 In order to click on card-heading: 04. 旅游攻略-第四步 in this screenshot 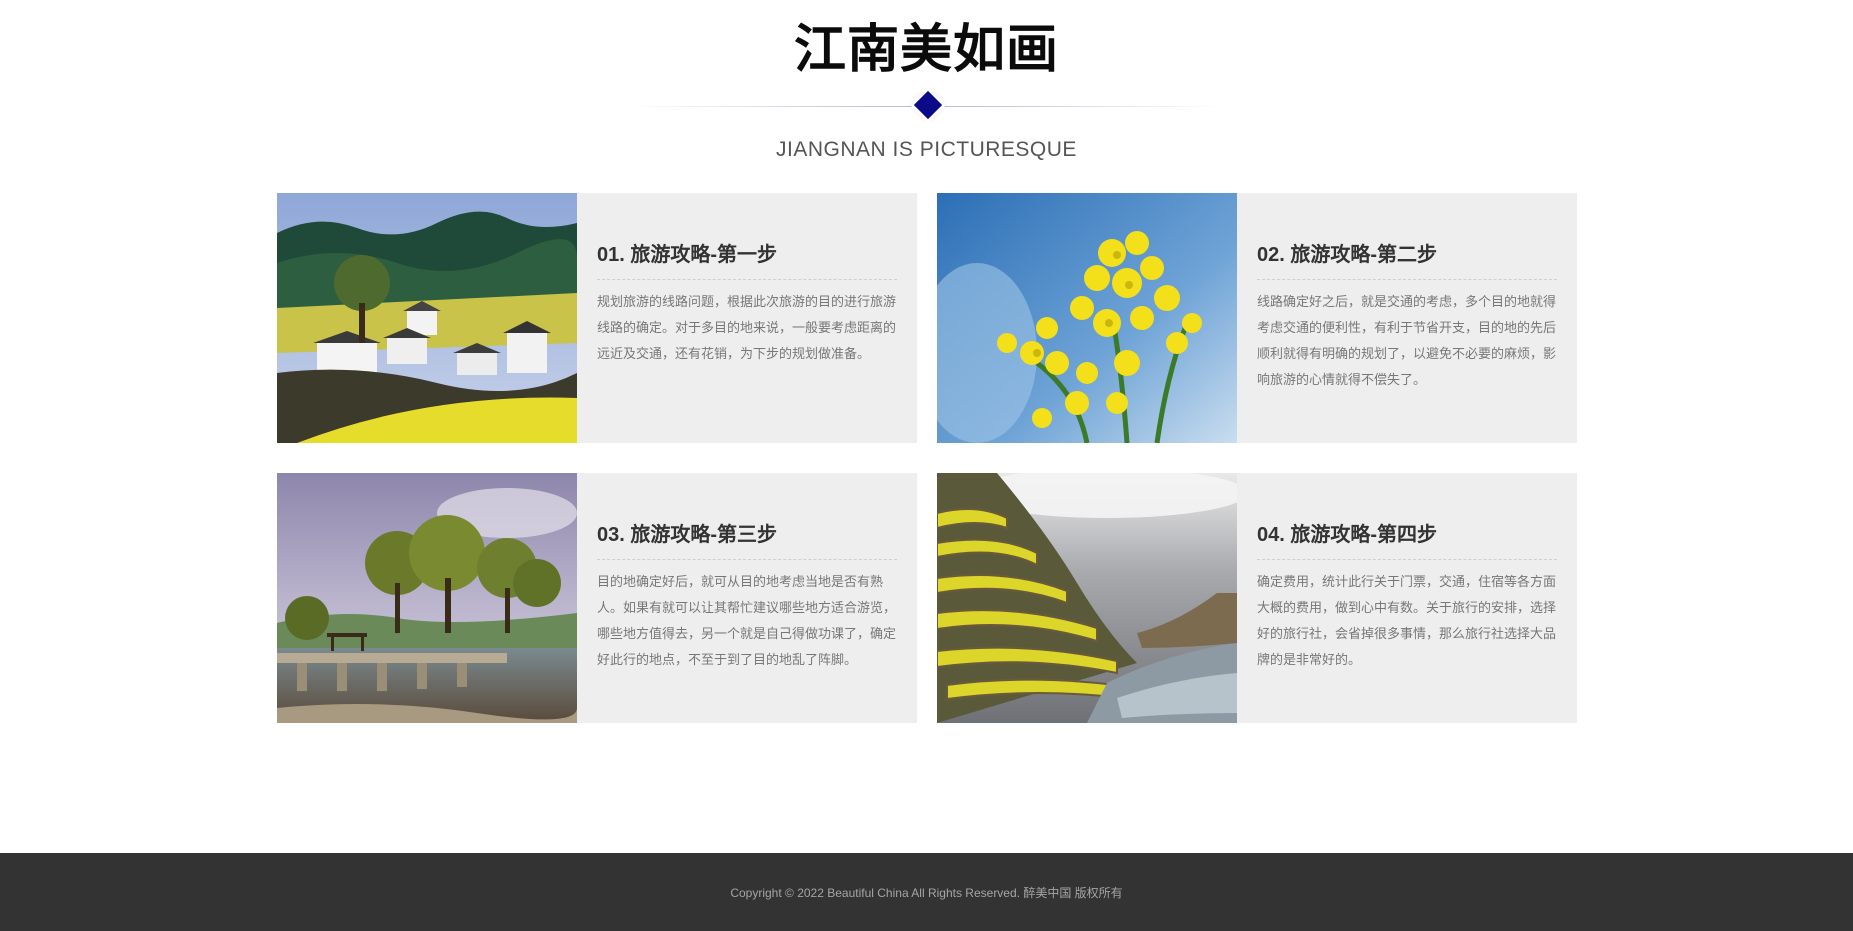, I will do `click(1407, 540)`.